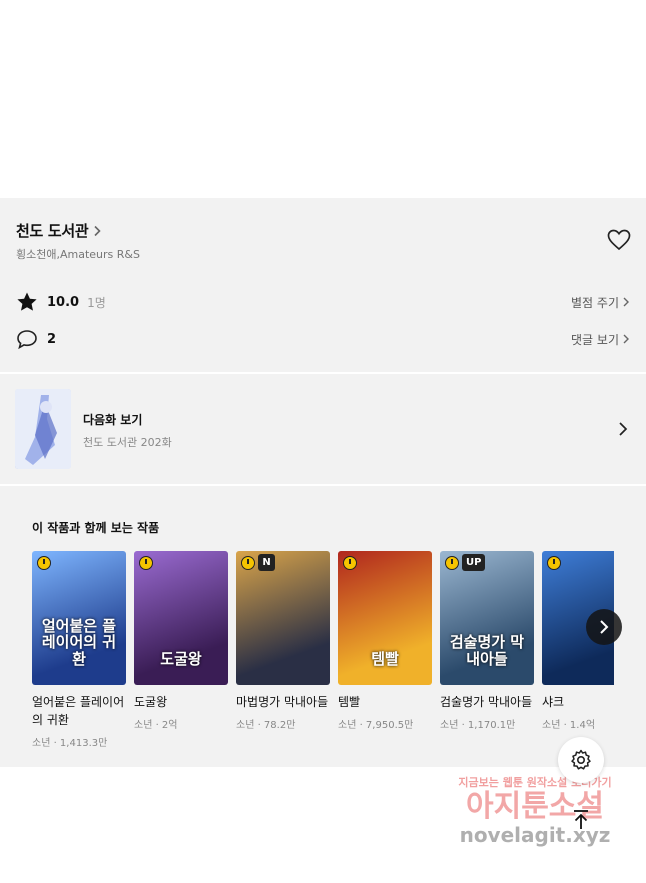 The image size is (646, 883). I want to click on recommendation-badge: N, so click(266, 562).